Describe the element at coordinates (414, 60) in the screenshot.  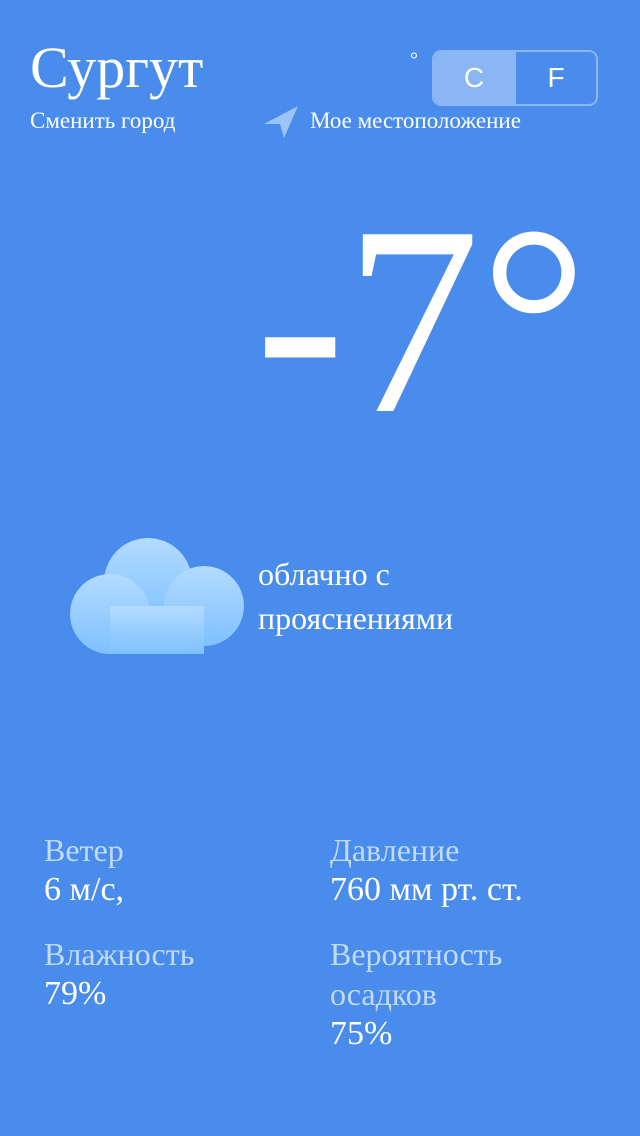
I see `degree-symbol: °` at that location.